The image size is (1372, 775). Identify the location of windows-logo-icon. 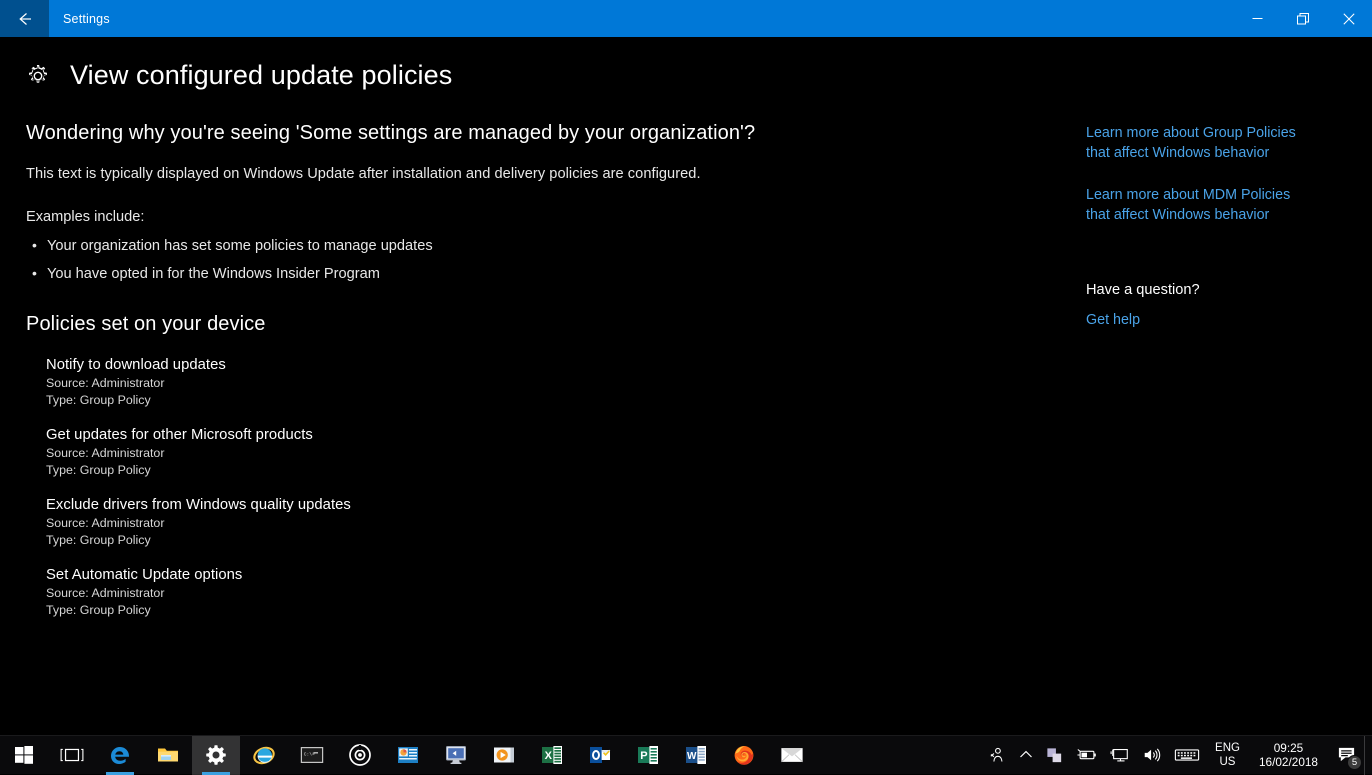
(24, 755).